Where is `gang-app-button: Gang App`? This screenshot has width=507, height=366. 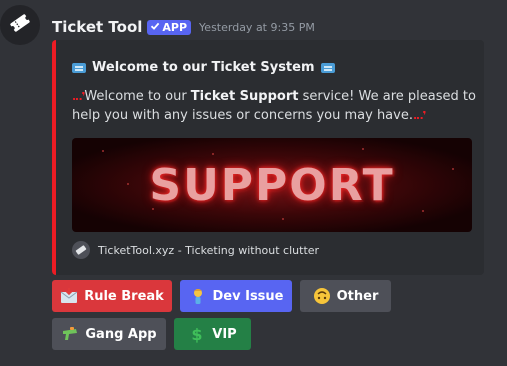 gang-app-button: Gang App is located at coordinates (109, 334).